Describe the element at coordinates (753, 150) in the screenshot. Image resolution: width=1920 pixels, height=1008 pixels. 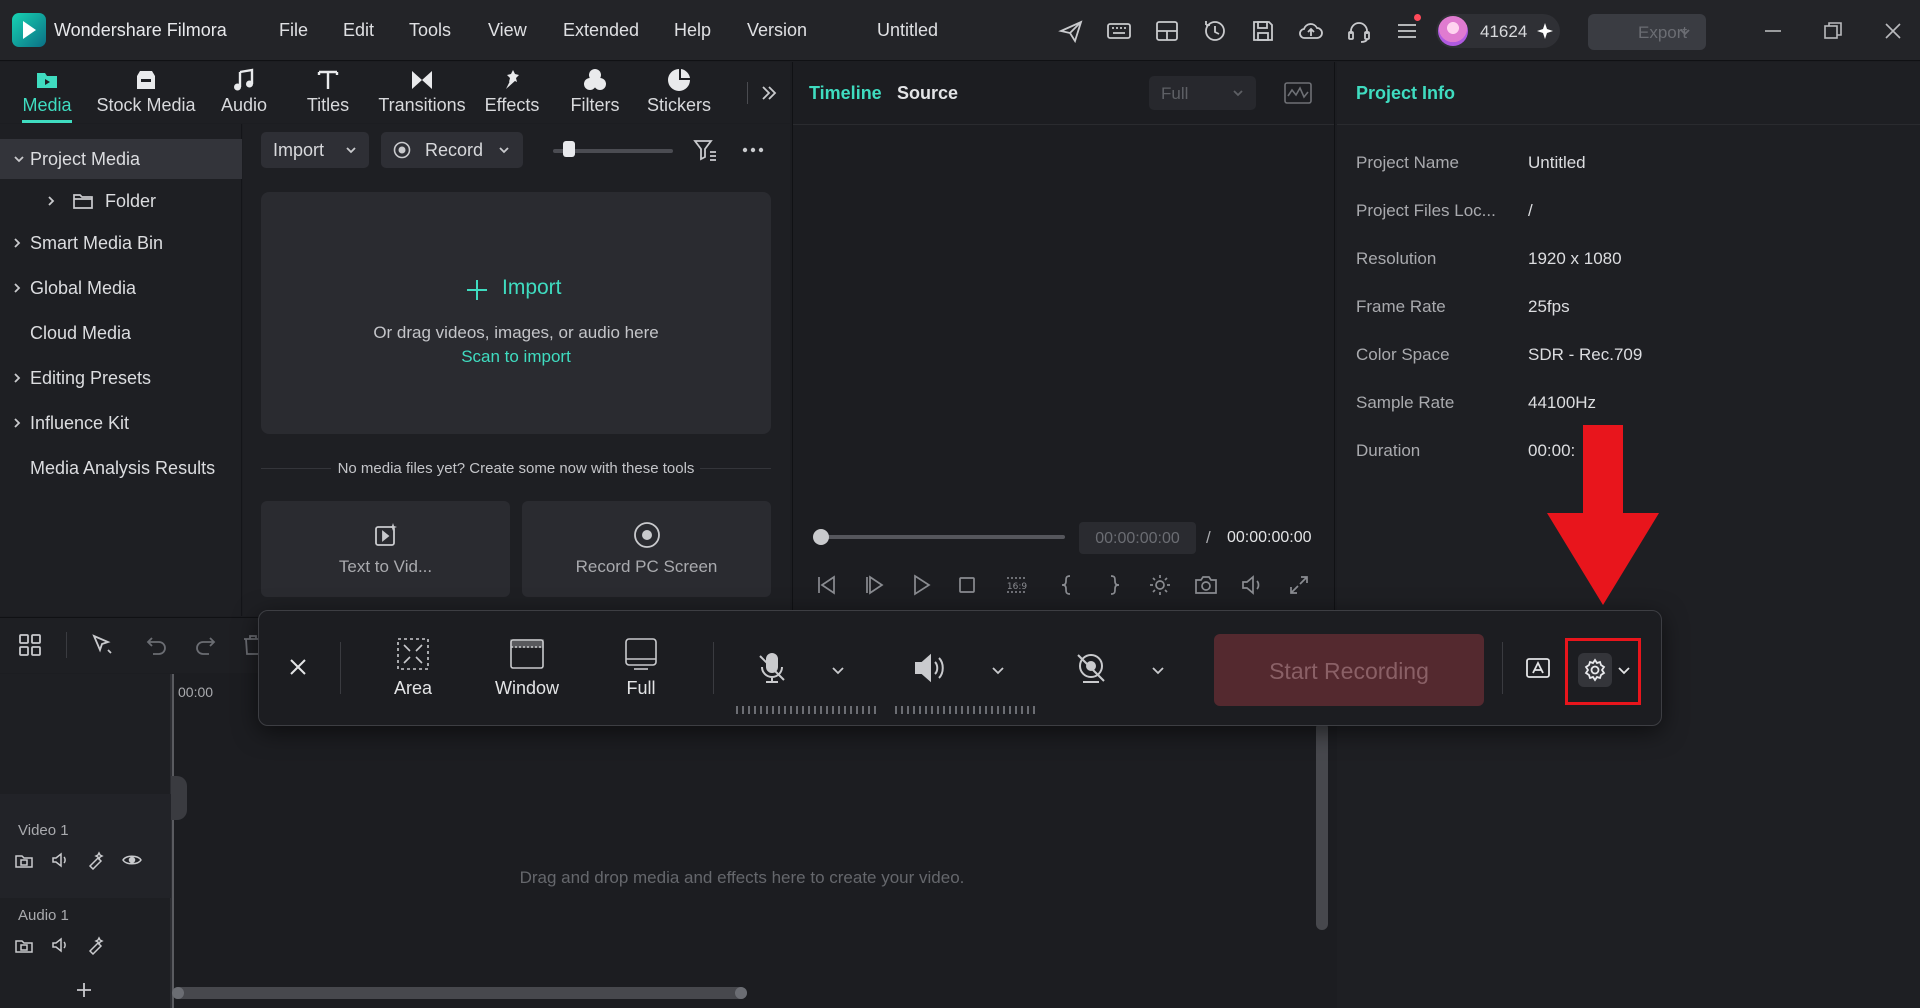
I see `more-options-icon` at that location.